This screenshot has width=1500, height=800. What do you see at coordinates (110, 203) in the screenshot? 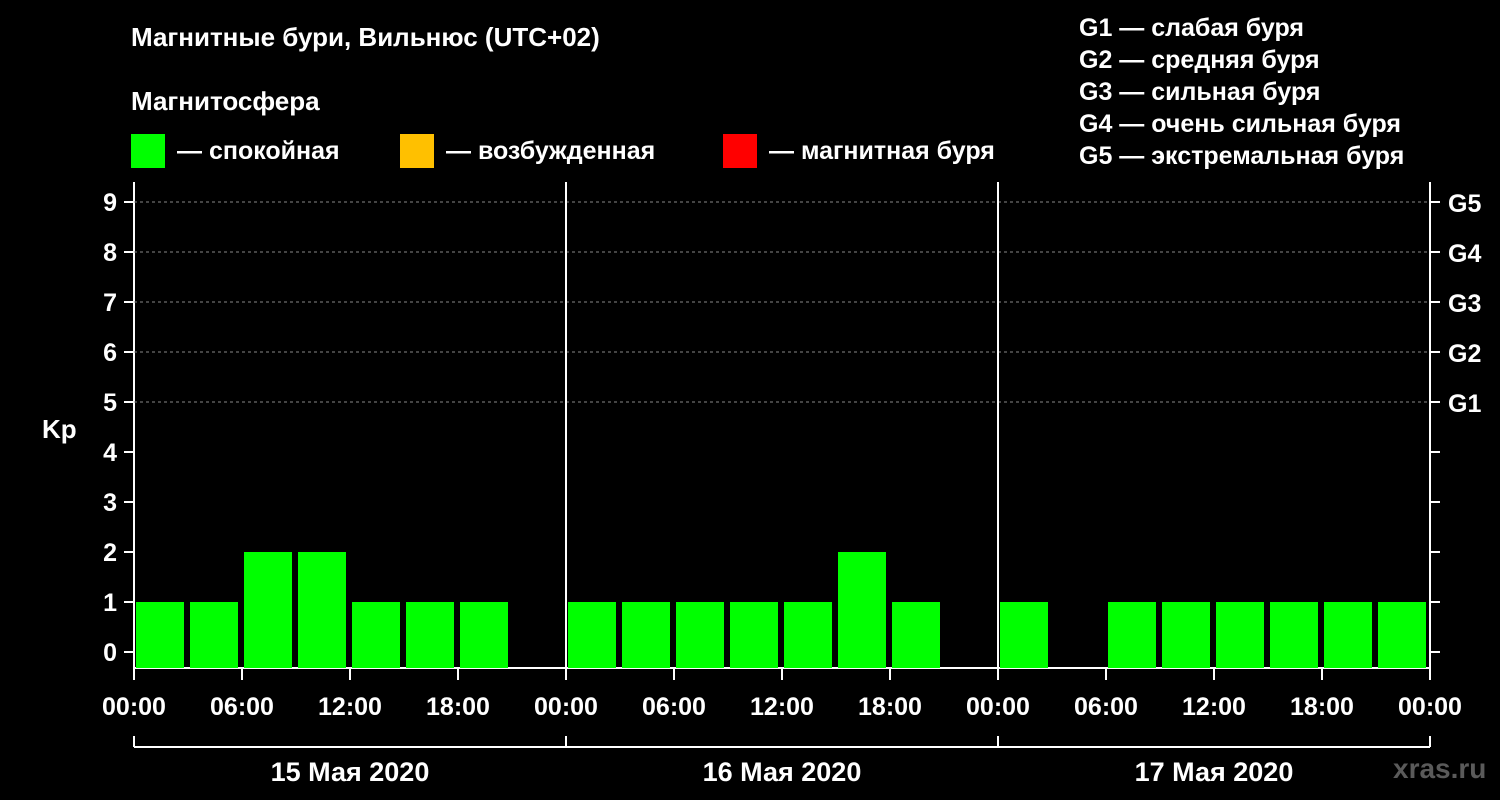
I see `y-tick-label: 9` at bounding box center [110, 203].